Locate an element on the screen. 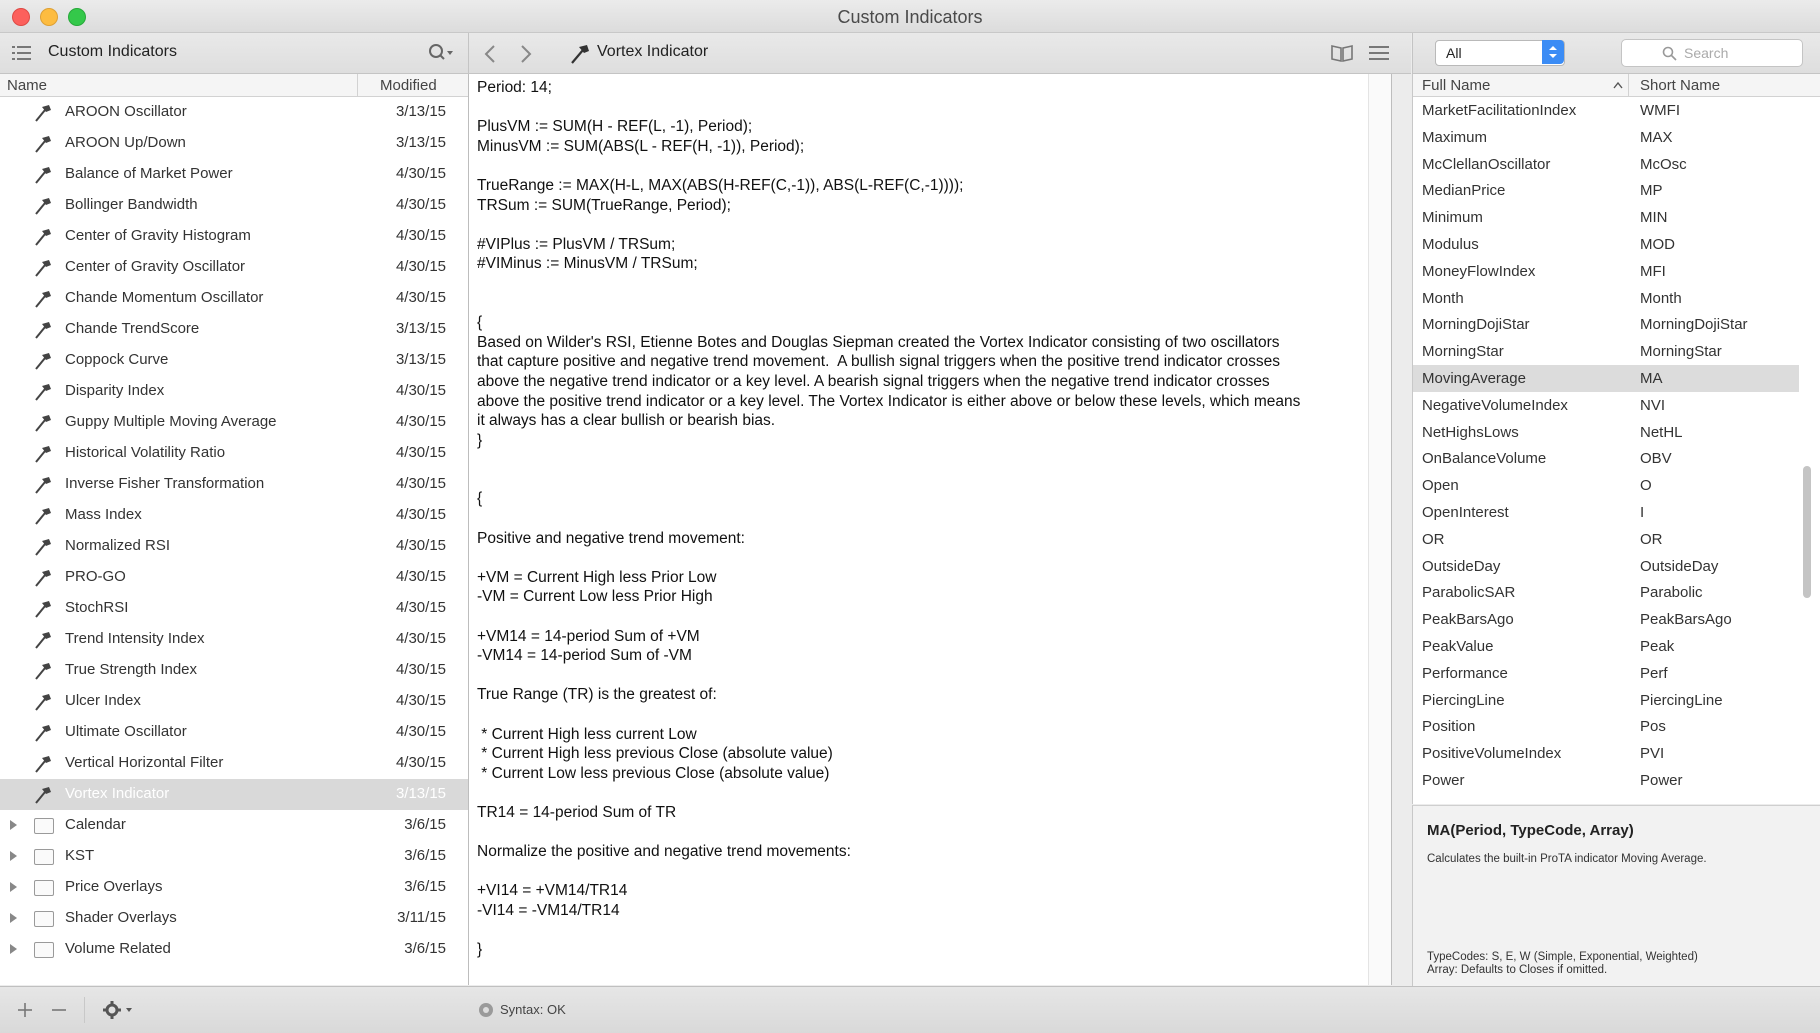  column-header-modified: Modified is located at coordinates (408, 85).